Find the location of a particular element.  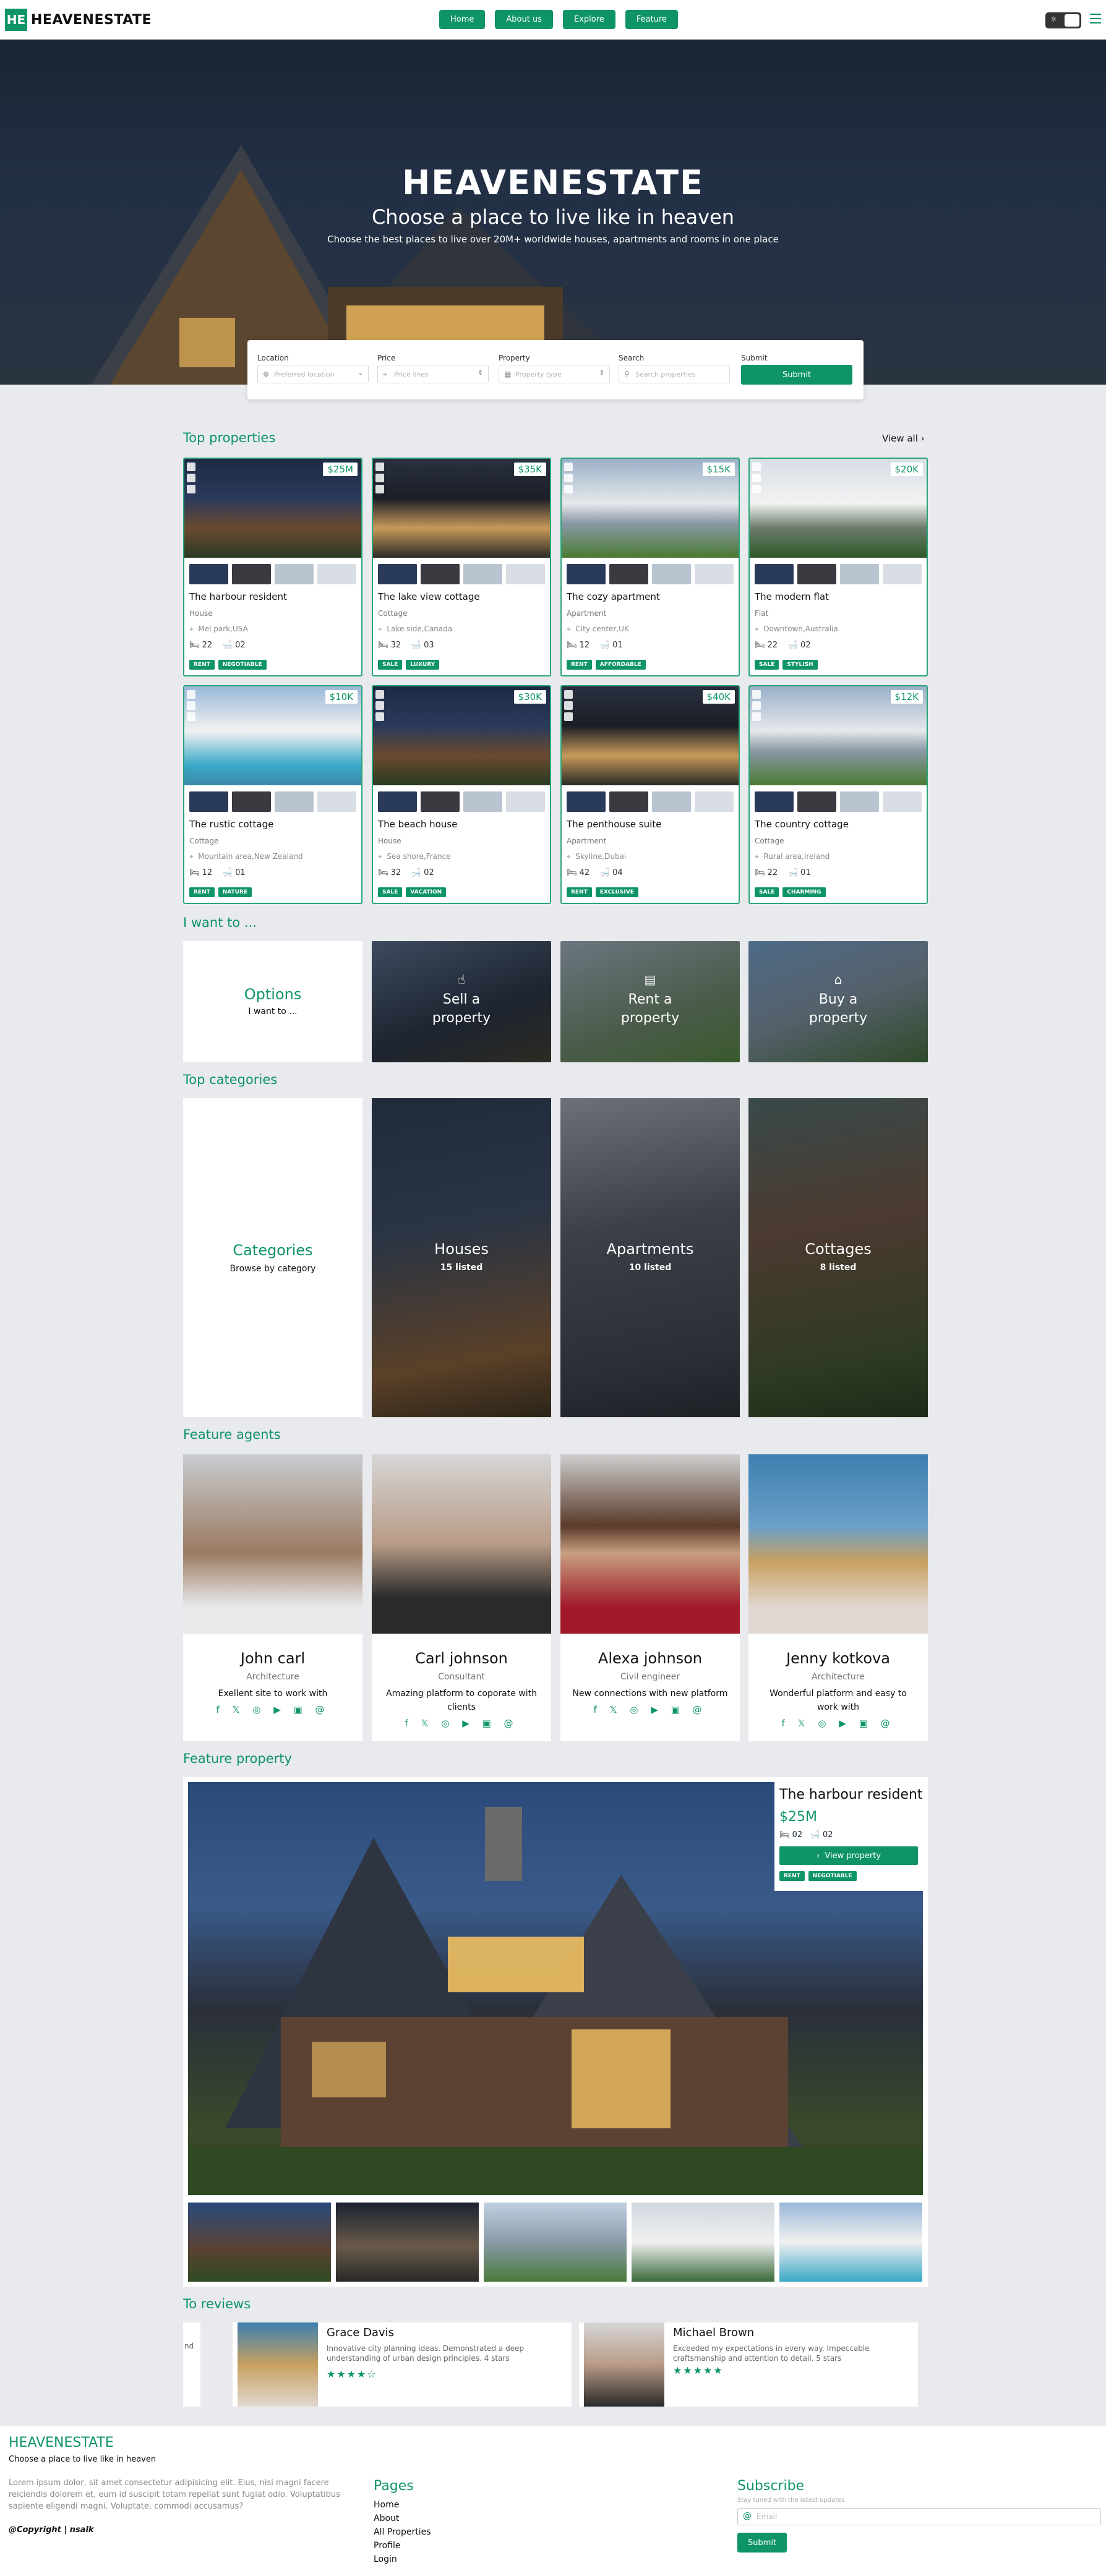

footer-link-about: About is located at coordinates (402, 2518).